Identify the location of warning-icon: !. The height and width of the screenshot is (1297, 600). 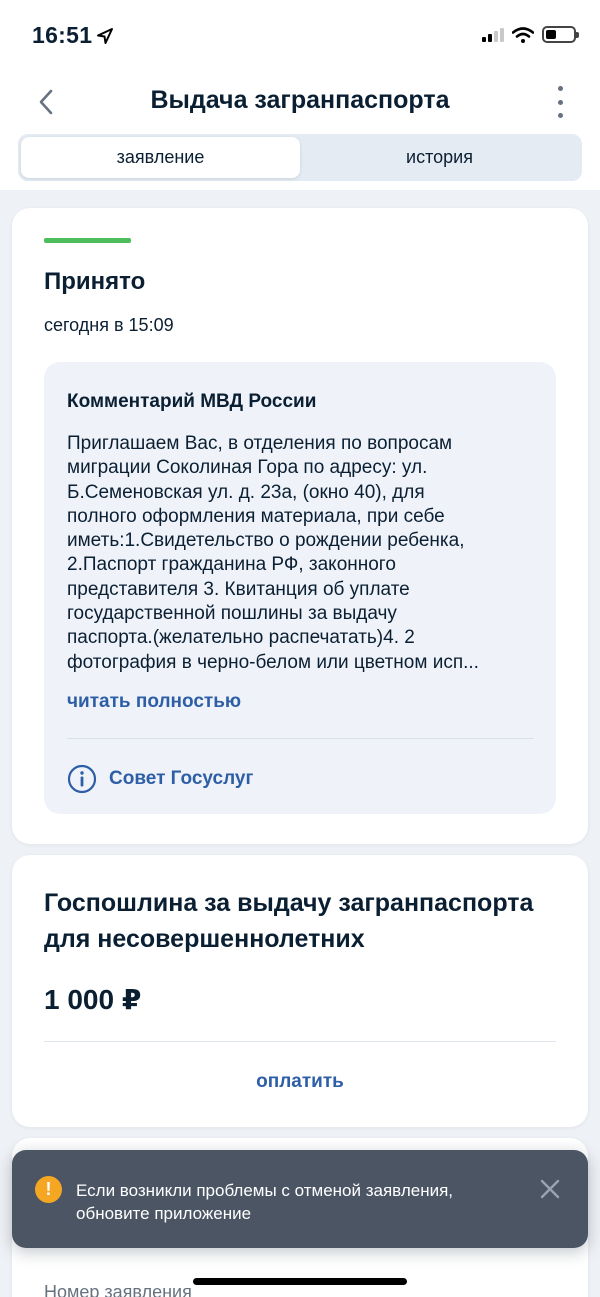
(48, 1189).